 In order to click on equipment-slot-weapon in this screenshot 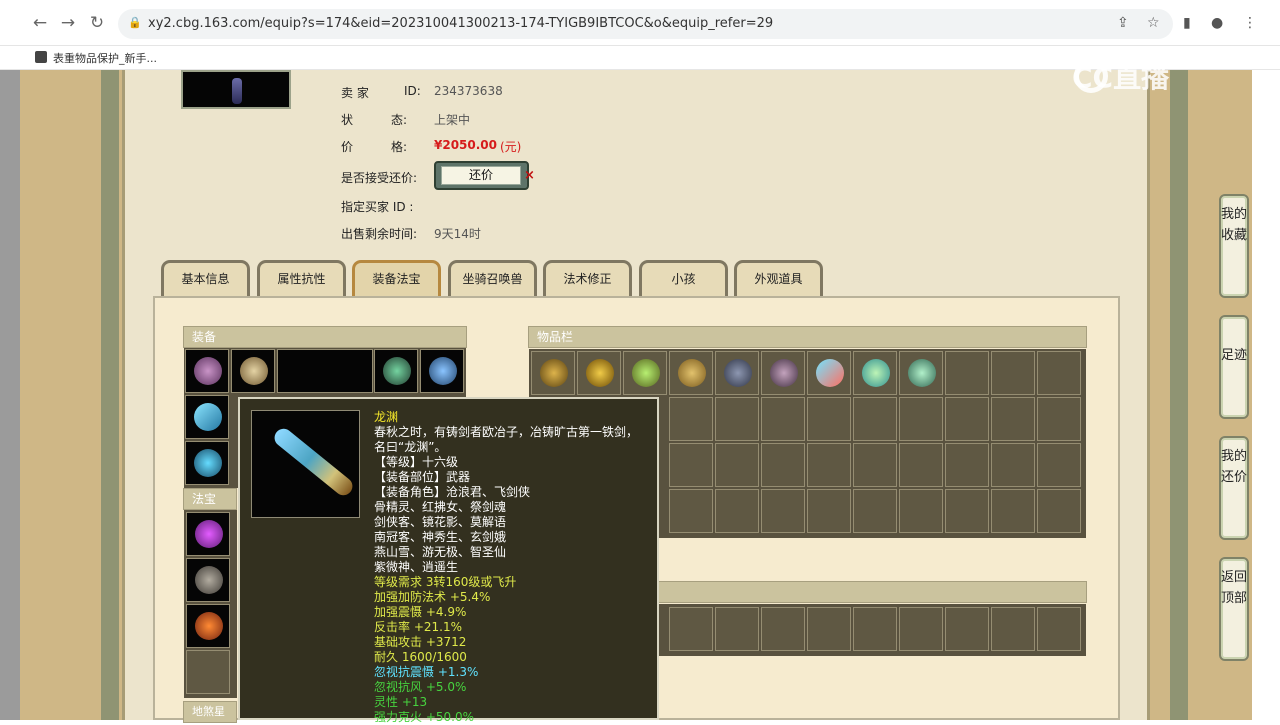, I will do `click(207, 417)`.